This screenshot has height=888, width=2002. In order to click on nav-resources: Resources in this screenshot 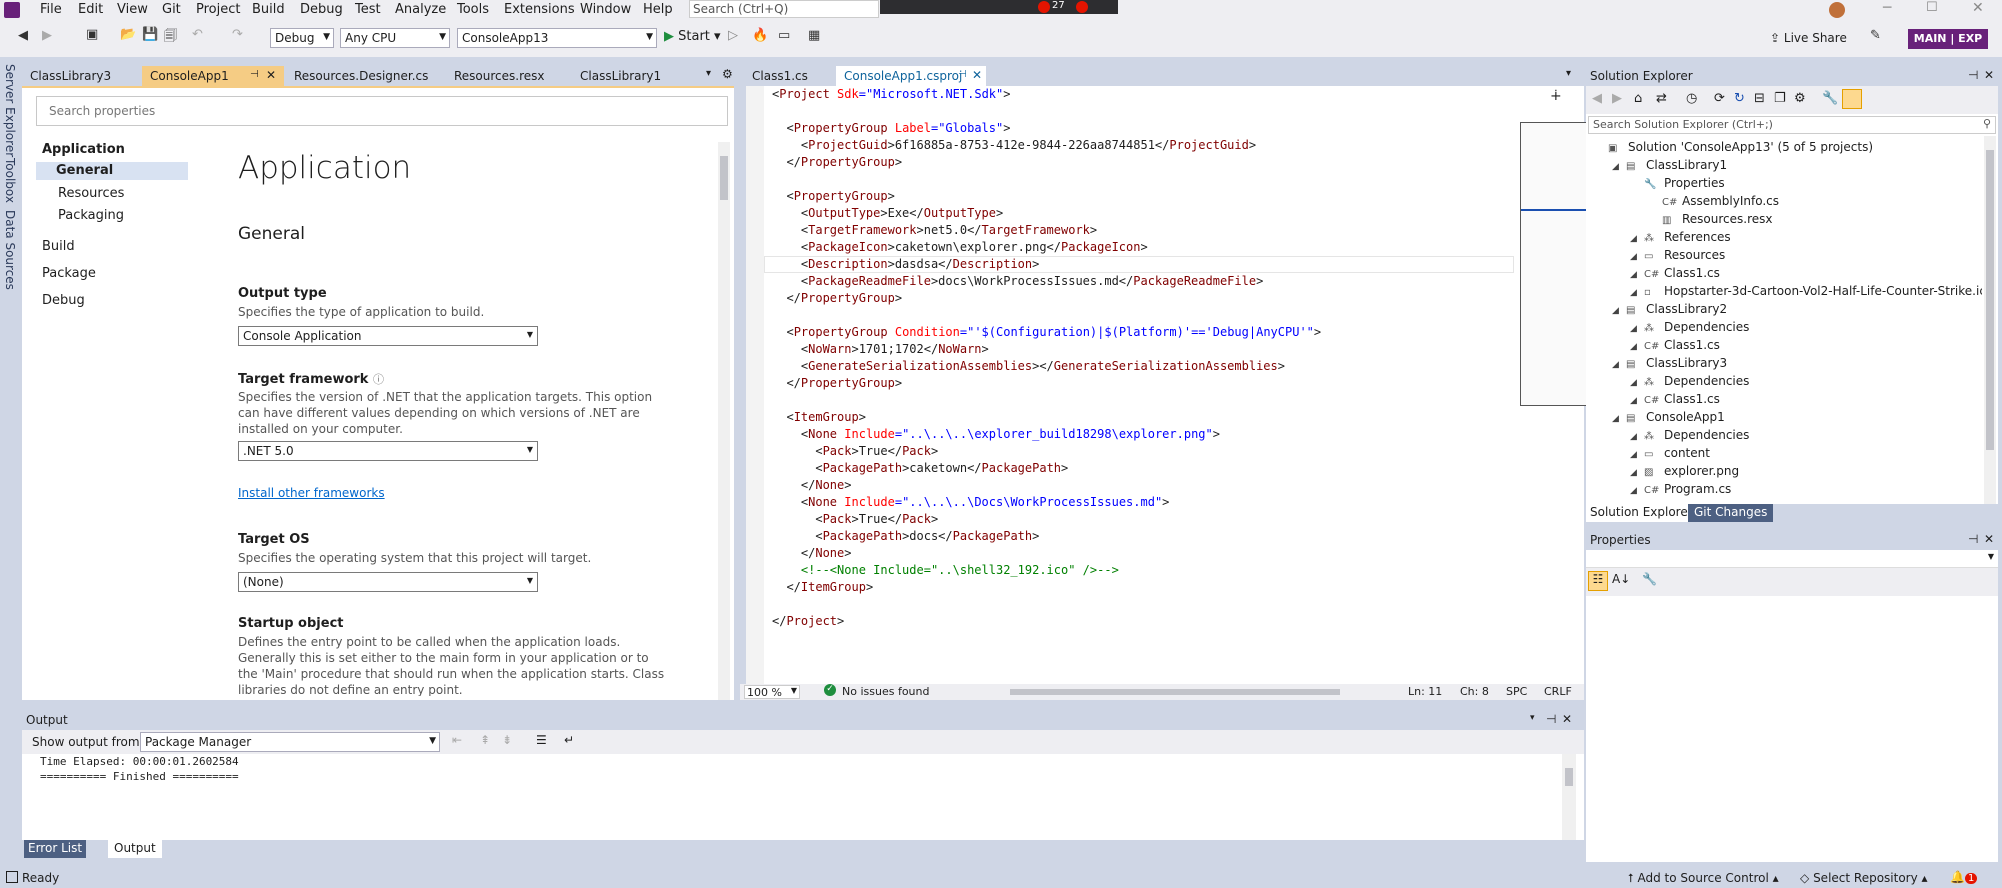, I will do `click(91, 193)`.